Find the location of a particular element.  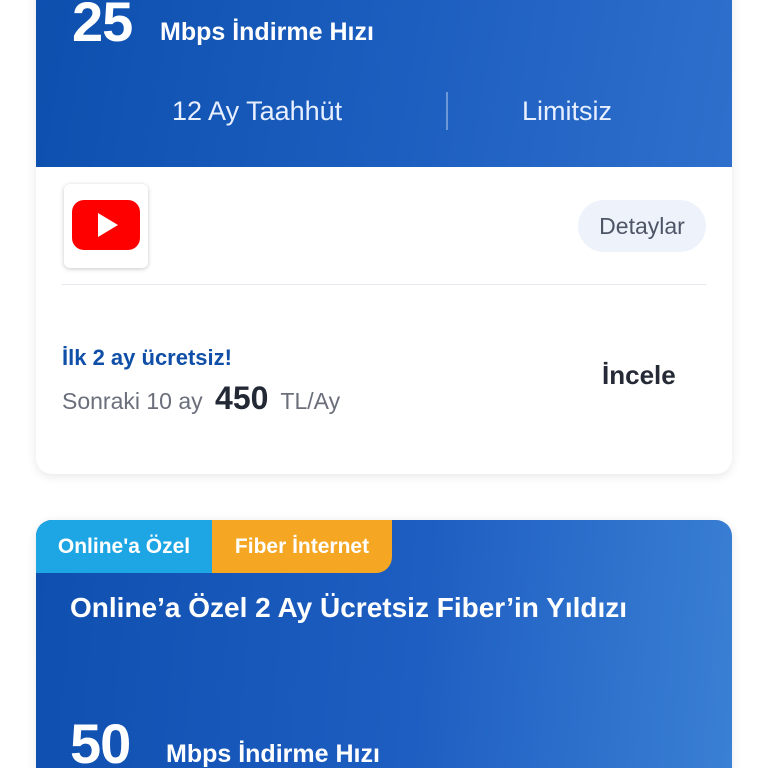

review-button: İncele is located at coordinates (639, 375).